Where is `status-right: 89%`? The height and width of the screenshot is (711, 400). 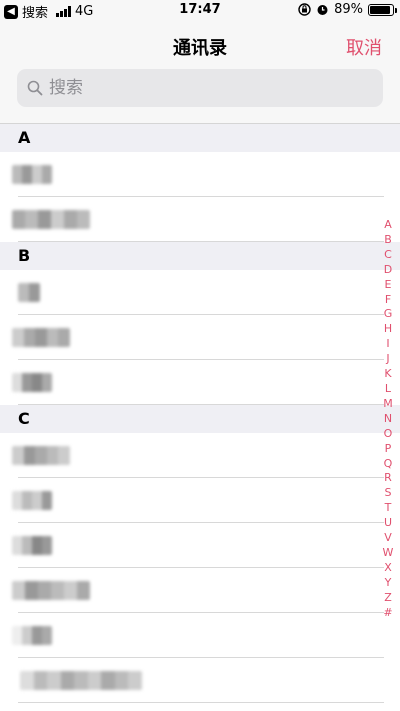
status-right: 89% is located at coordinates (347, 9).